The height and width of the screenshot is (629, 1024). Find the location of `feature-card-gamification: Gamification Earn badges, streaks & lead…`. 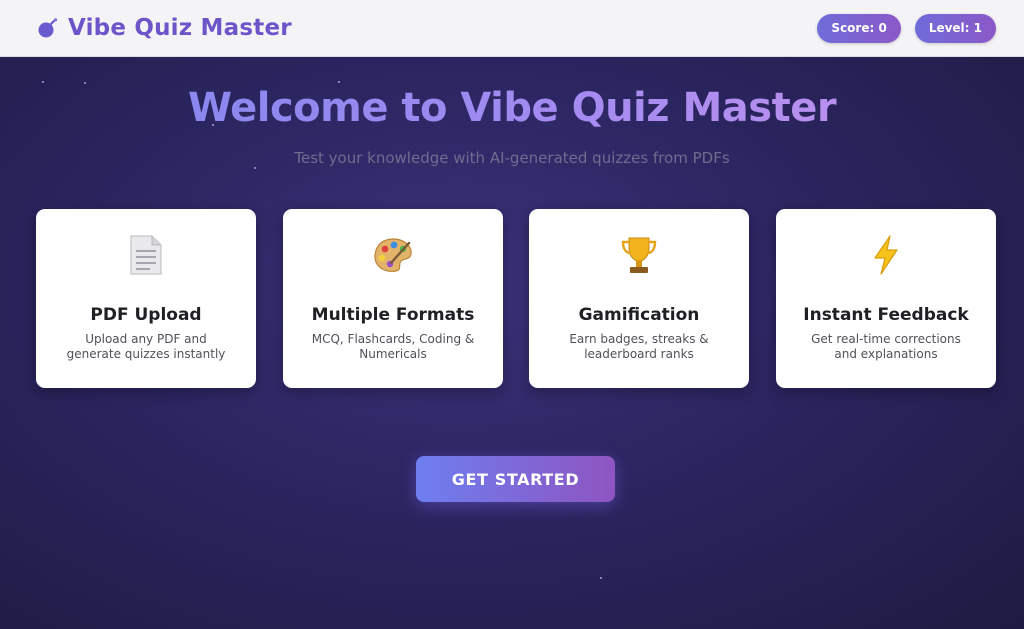

feature-card-gamification: Gamification Earn badges, streaks & lead… is located at coordinates (639, 298).